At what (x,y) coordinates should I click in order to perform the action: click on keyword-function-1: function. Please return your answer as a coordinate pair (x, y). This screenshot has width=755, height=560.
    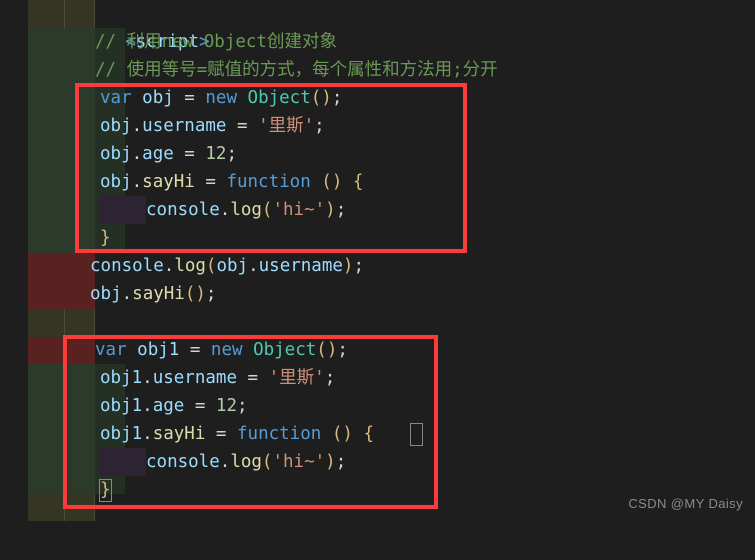
    Looking at the image, I should click on (268, 182).